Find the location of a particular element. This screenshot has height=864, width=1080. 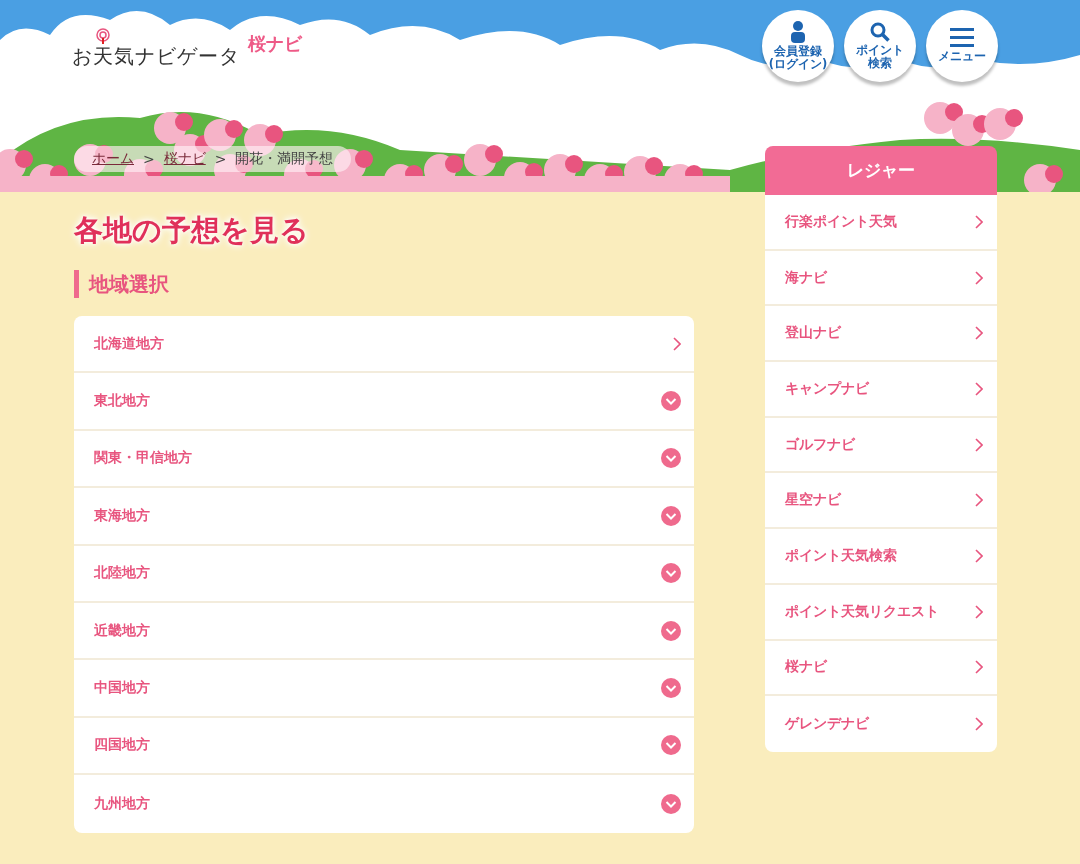

sidebar-label: 桜ナビ is located at coordinates (806, 667).